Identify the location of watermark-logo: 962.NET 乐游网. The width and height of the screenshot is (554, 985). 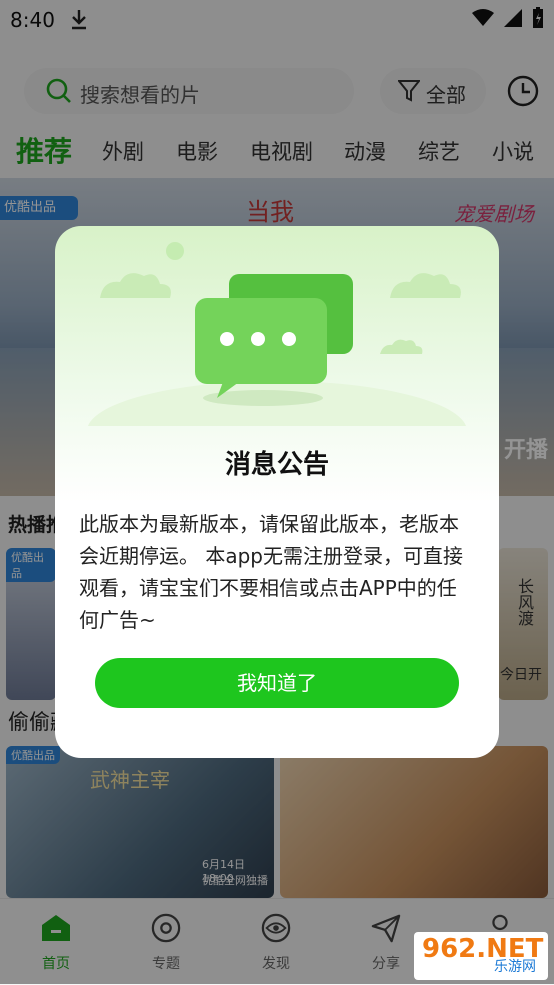
(481, 956).